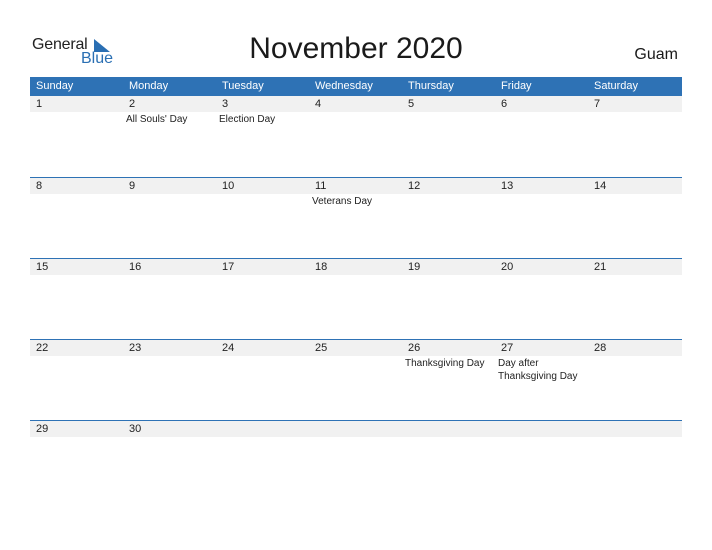  I want to click on day-number-row: 15 16 17 18 19 20 21, so click(356, 267).